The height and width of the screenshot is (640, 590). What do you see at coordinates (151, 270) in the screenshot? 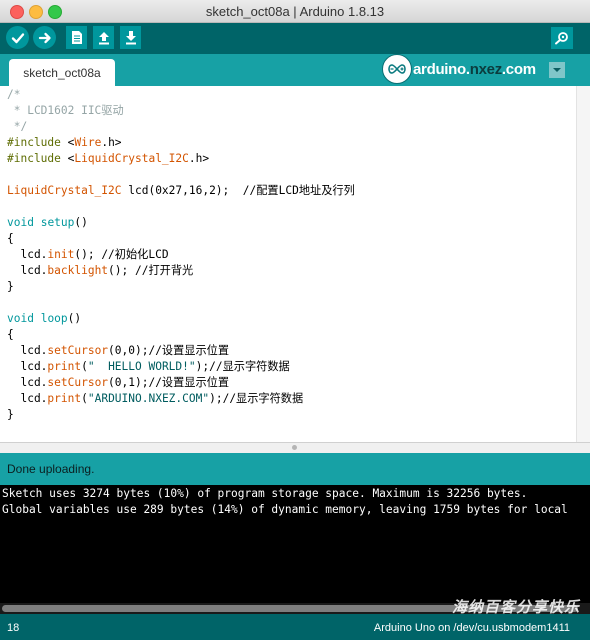
I see `code-token: (); //打开背光` at bounding box center [151, 270].